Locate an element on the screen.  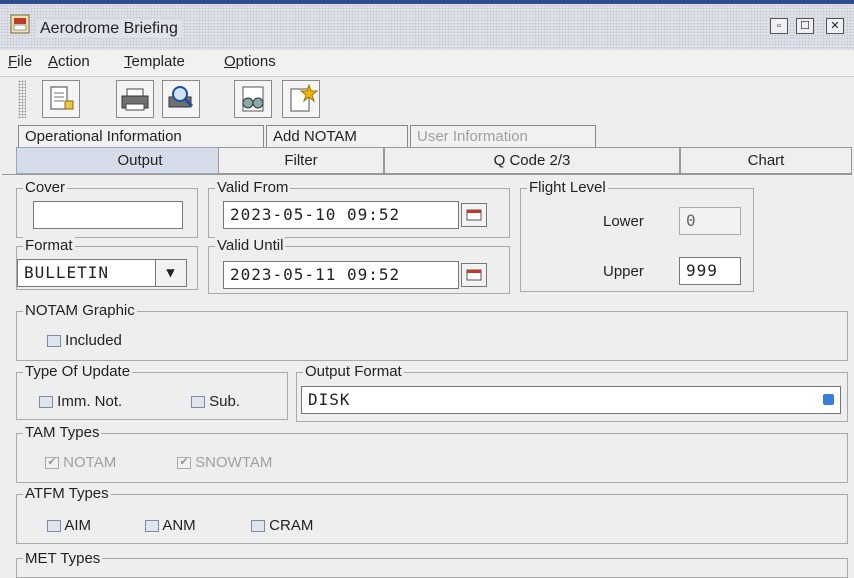
format-group: Format BULLETIN ▼ is located at coordinates (107, 263).